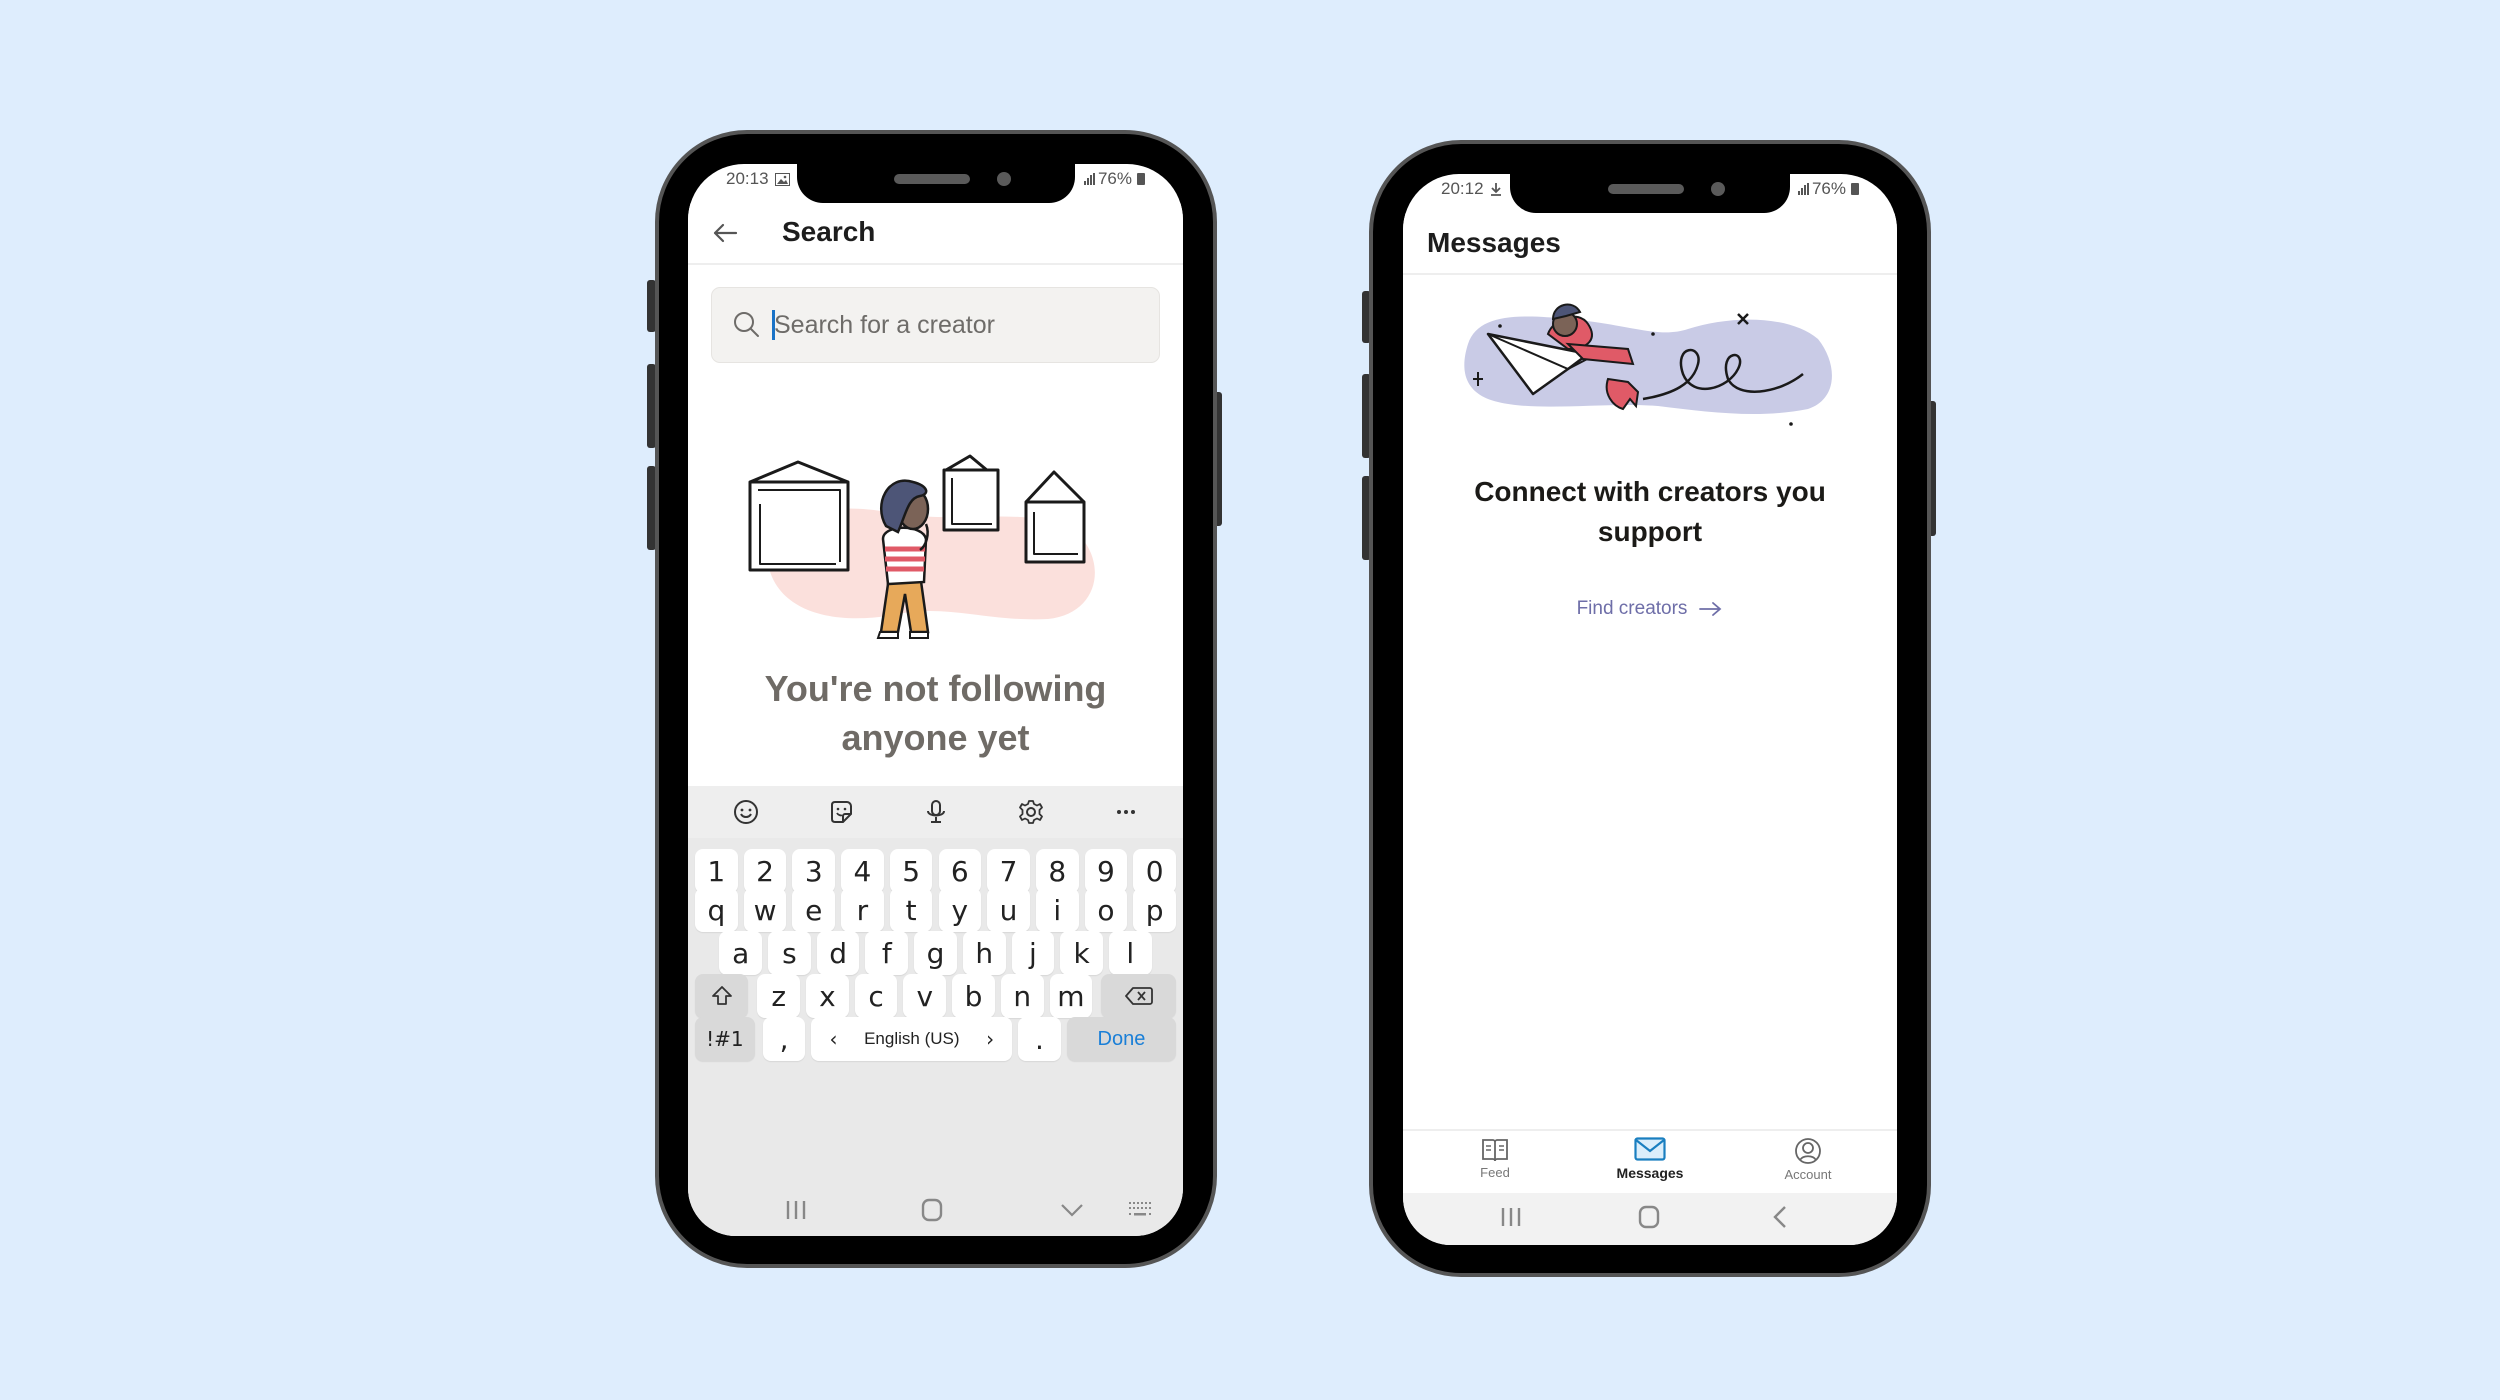 This screenshot has height=1400, width=2500. Describe the element at coordinates (814, 910) in the screenshot. I see `key-e: e` at that location.